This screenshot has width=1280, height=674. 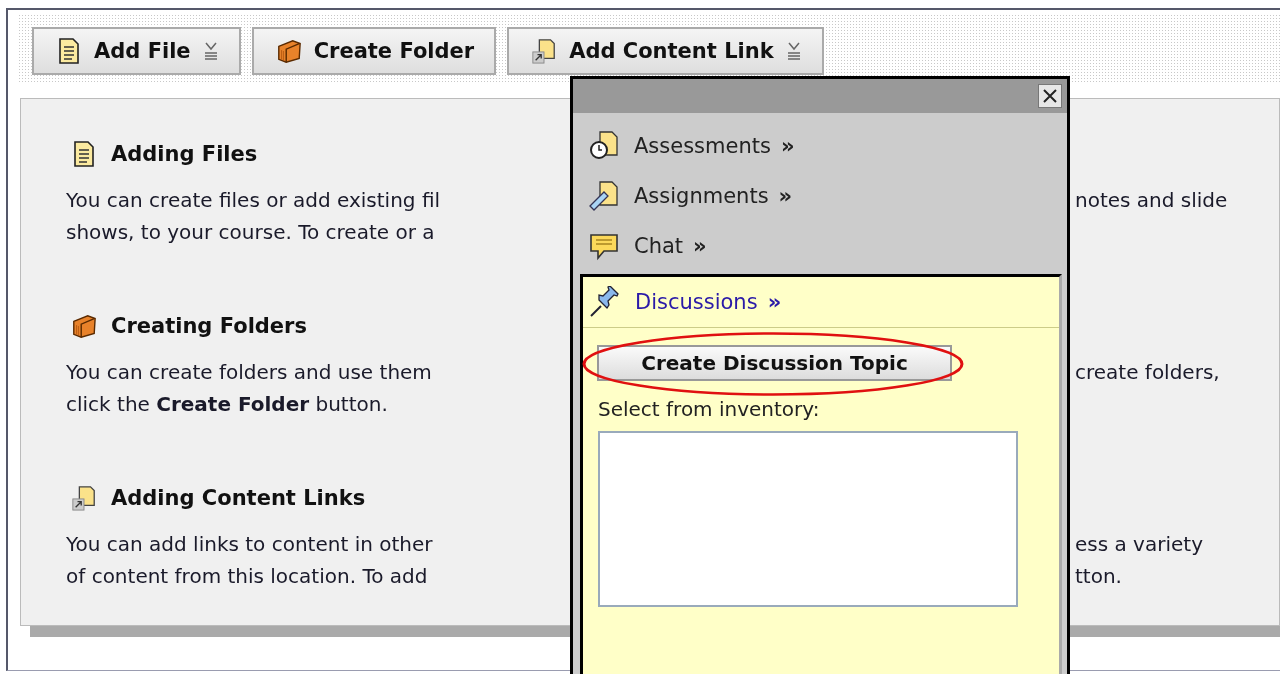 What do you see at coordinates (238, 498) in the screenshot?
I see `section-heading: Adding Content Links` at bounding box center [238, 498].